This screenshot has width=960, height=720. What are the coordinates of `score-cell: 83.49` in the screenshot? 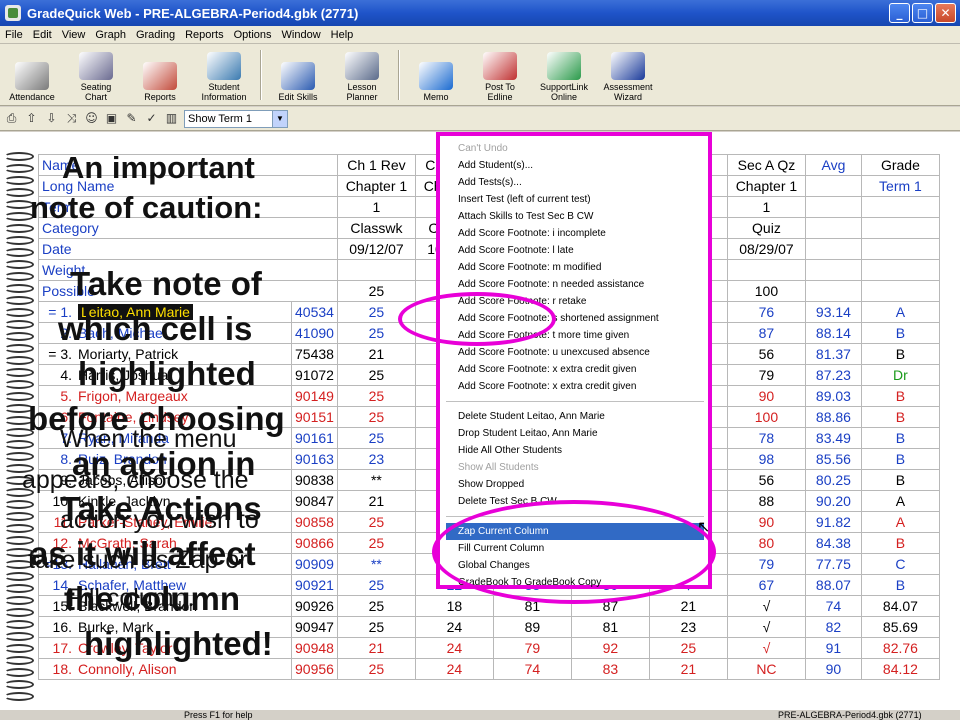 It's located at (833, 438).